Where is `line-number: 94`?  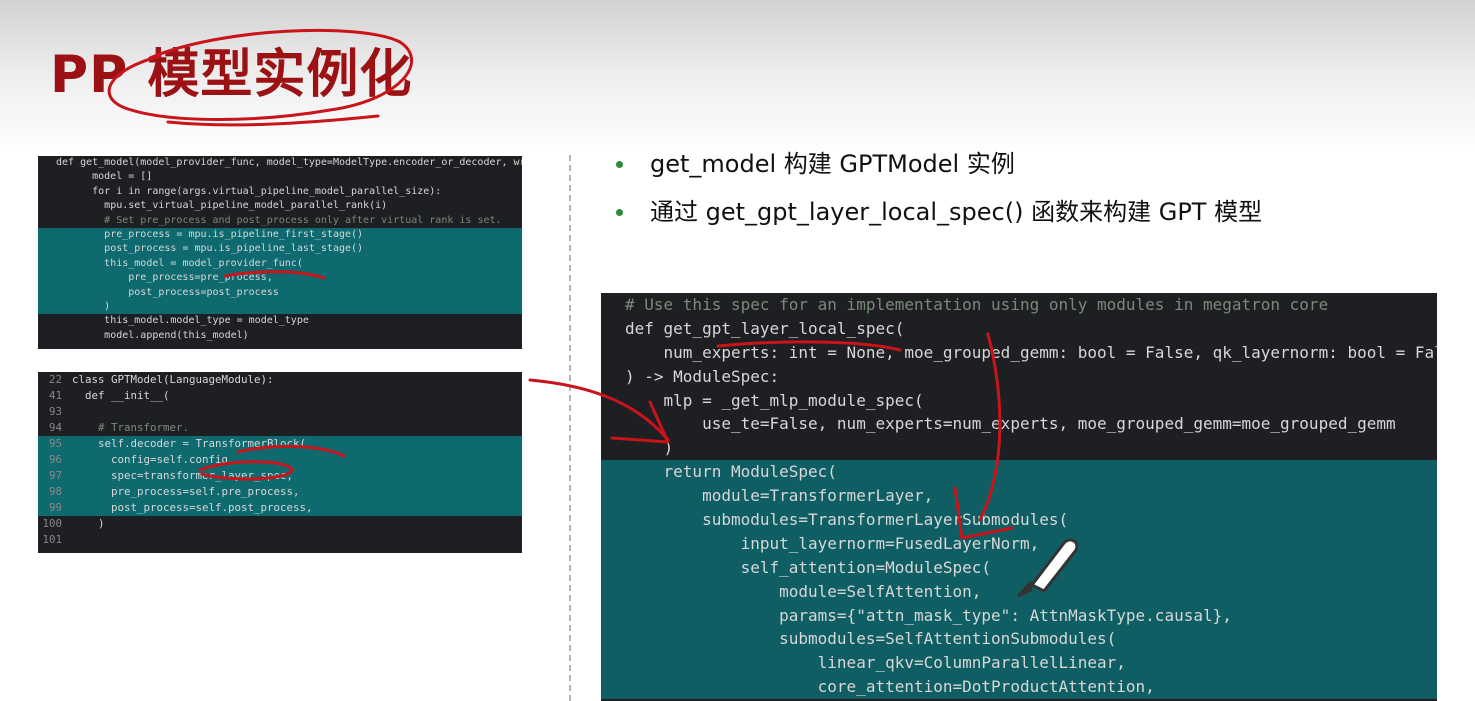 line-number: 94 is located at coordinates (55, 427).